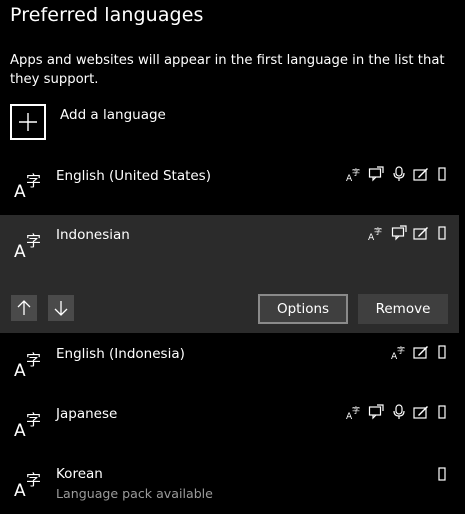 This screenshot has height=514, width=465. Describe the element at coordinates (24, 308) in the screenshot. I see `move-up-button` at that location.